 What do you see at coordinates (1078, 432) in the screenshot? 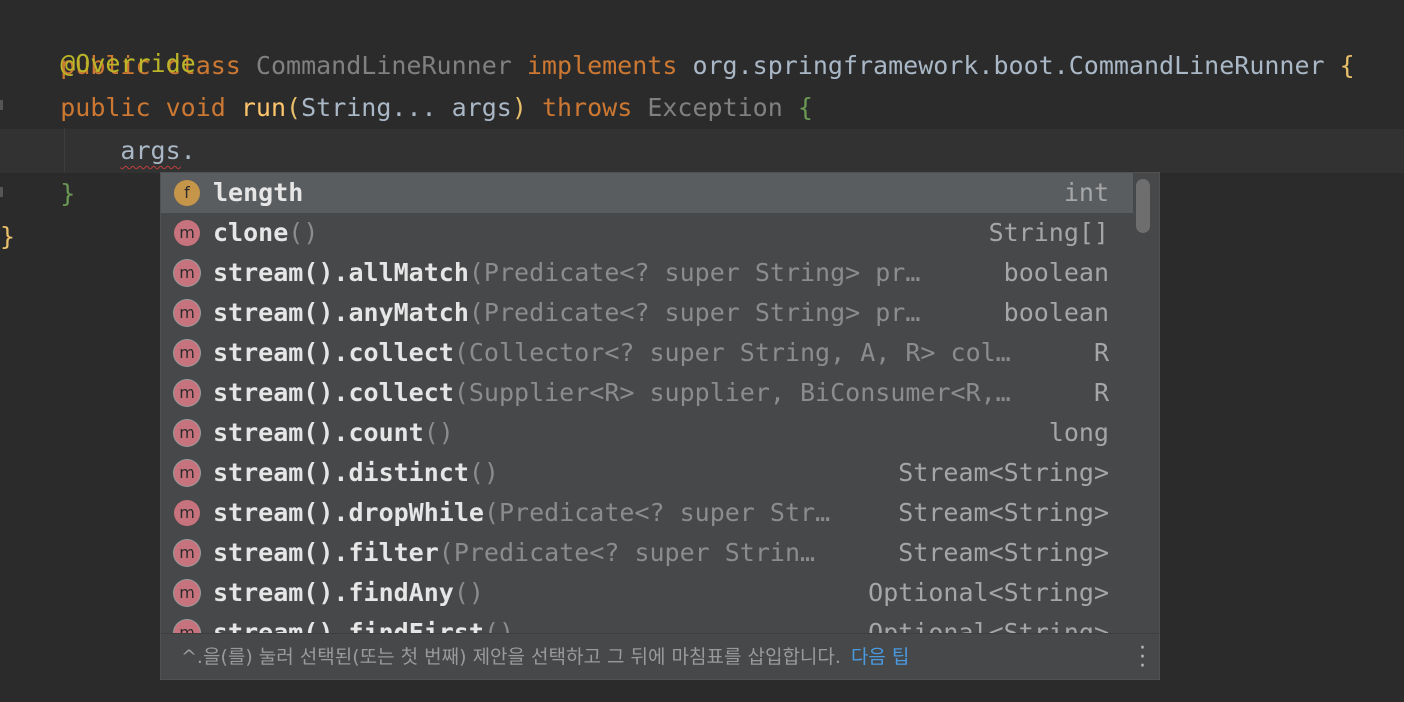
I see `completion-item-type: long` at bounding box center [1078, 432].